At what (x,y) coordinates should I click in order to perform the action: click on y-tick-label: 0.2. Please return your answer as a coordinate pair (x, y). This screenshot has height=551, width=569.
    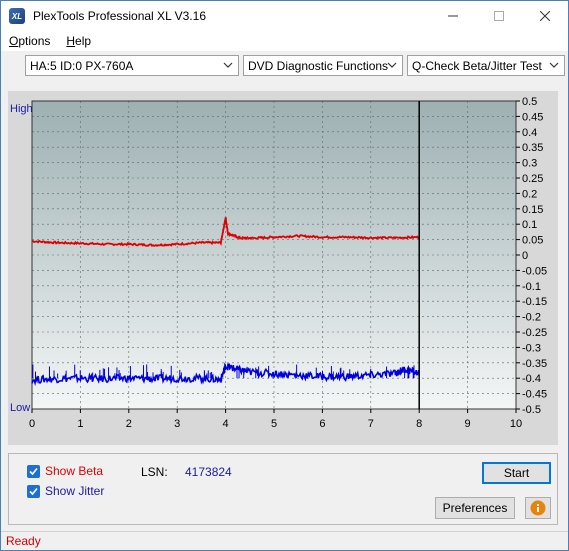
    Looking at the image, I should click on (529, 194).